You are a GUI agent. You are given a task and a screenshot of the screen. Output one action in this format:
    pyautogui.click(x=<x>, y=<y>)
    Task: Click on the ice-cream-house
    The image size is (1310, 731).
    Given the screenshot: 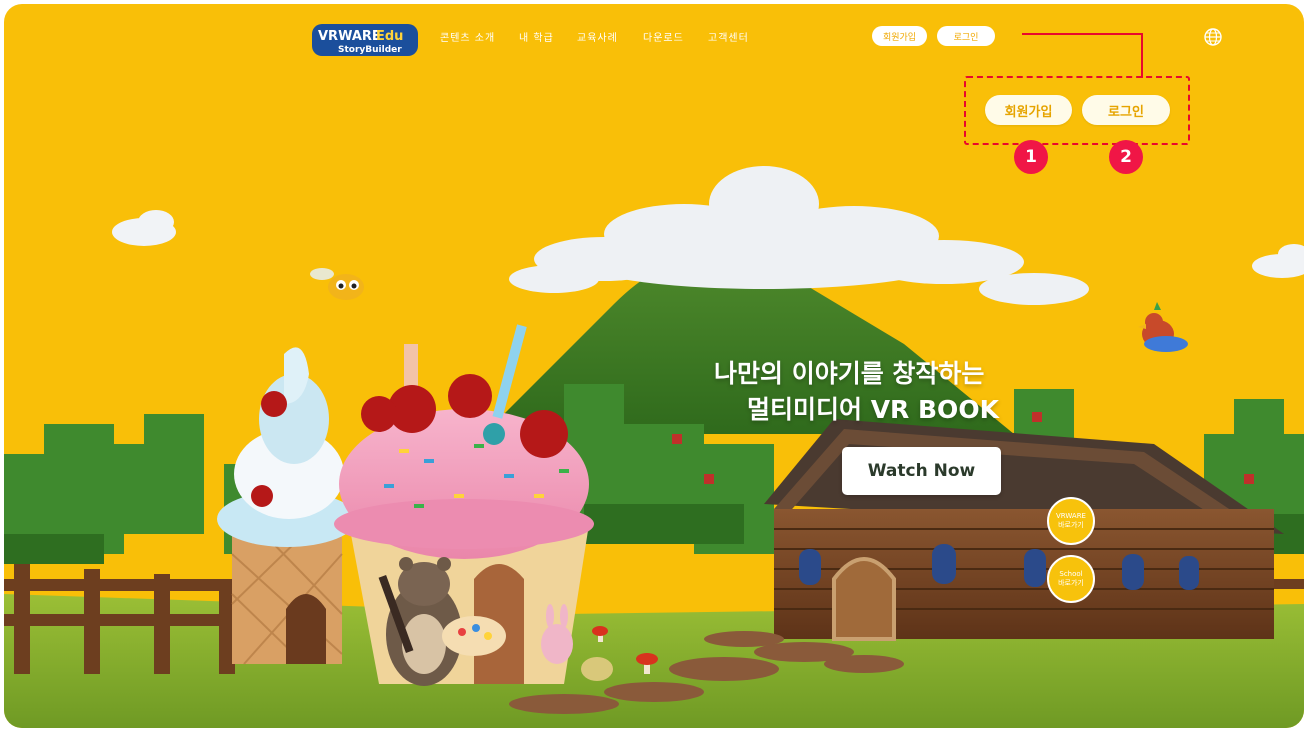 What is the action you would take?
    pyautogui.click(x=287, y=506)
    